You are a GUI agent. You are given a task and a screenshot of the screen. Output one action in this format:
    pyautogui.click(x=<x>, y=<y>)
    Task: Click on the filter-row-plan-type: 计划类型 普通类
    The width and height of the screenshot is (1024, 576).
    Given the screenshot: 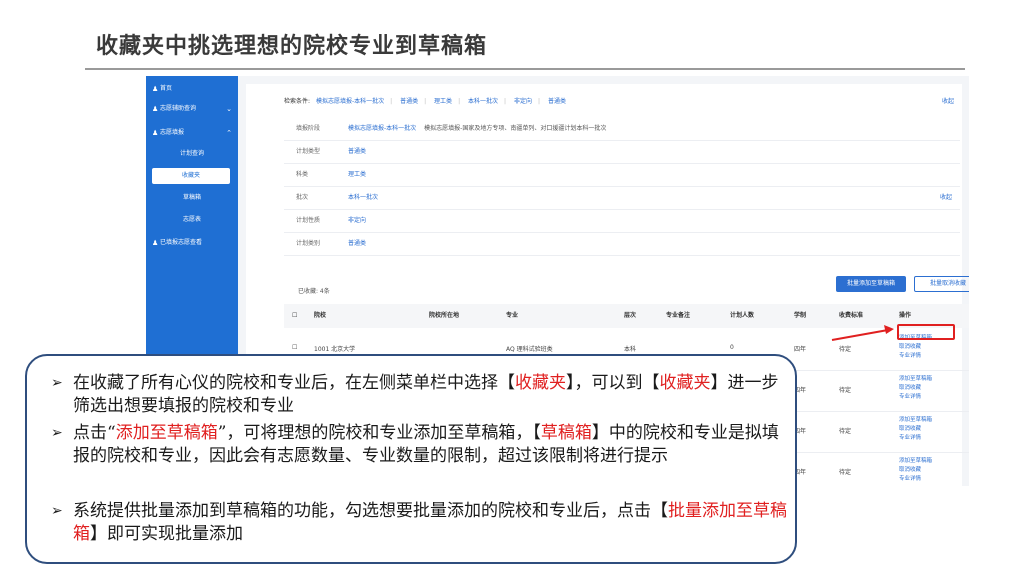 What is the action you would take?
    pyautogui.click(x=622, y=152)
    